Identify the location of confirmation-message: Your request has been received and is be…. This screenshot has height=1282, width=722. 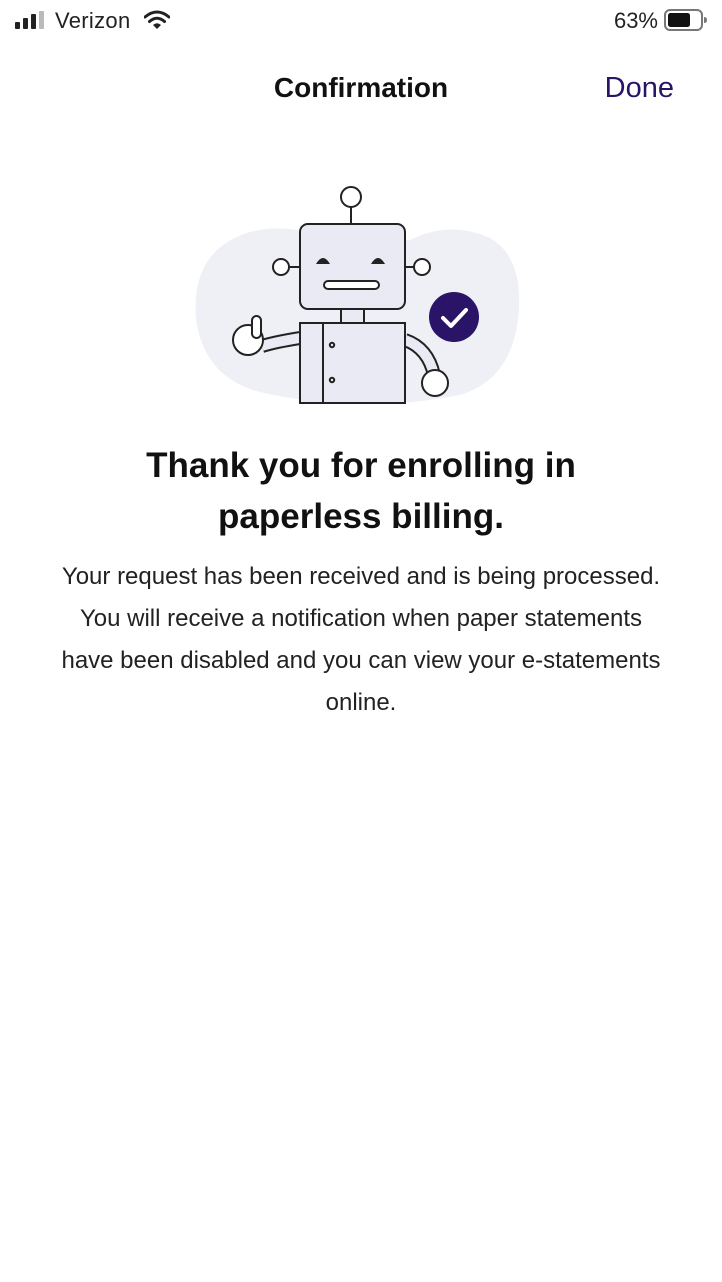
(361, 639).